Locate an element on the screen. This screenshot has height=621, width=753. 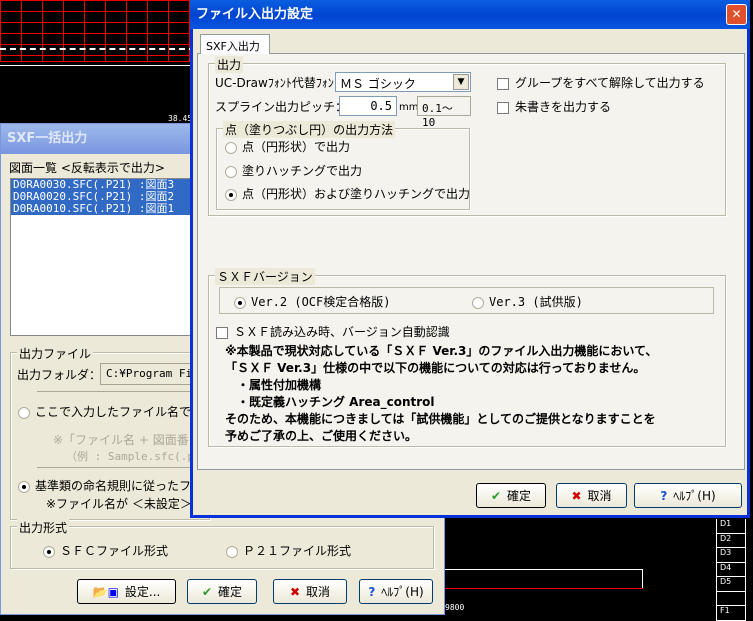
auto-detect-checkbox: ＳＸＦ読み込み時、バージョン自動認識 is located at coordinates (333, 331).